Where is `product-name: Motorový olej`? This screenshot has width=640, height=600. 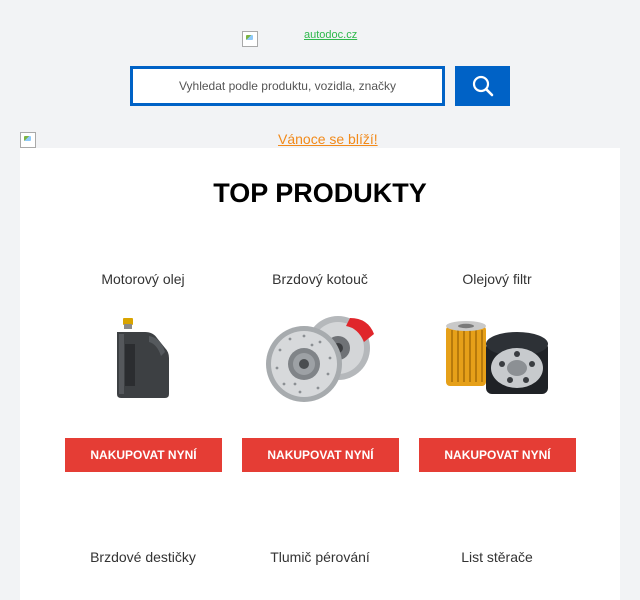
product-name: Motorový olej is located at coordinates (143, 279).